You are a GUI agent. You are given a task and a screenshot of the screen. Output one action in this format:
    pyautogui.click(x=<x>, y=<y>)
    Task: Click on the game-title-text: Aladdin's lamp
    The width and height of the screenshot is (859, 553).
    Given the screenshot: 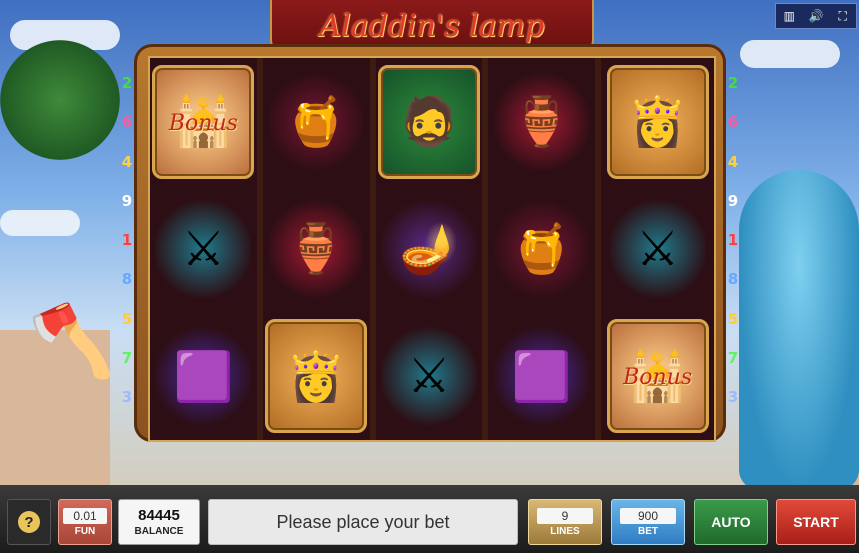 What is the action you would take?
    pyautogui.click(x=432, y=26)
    